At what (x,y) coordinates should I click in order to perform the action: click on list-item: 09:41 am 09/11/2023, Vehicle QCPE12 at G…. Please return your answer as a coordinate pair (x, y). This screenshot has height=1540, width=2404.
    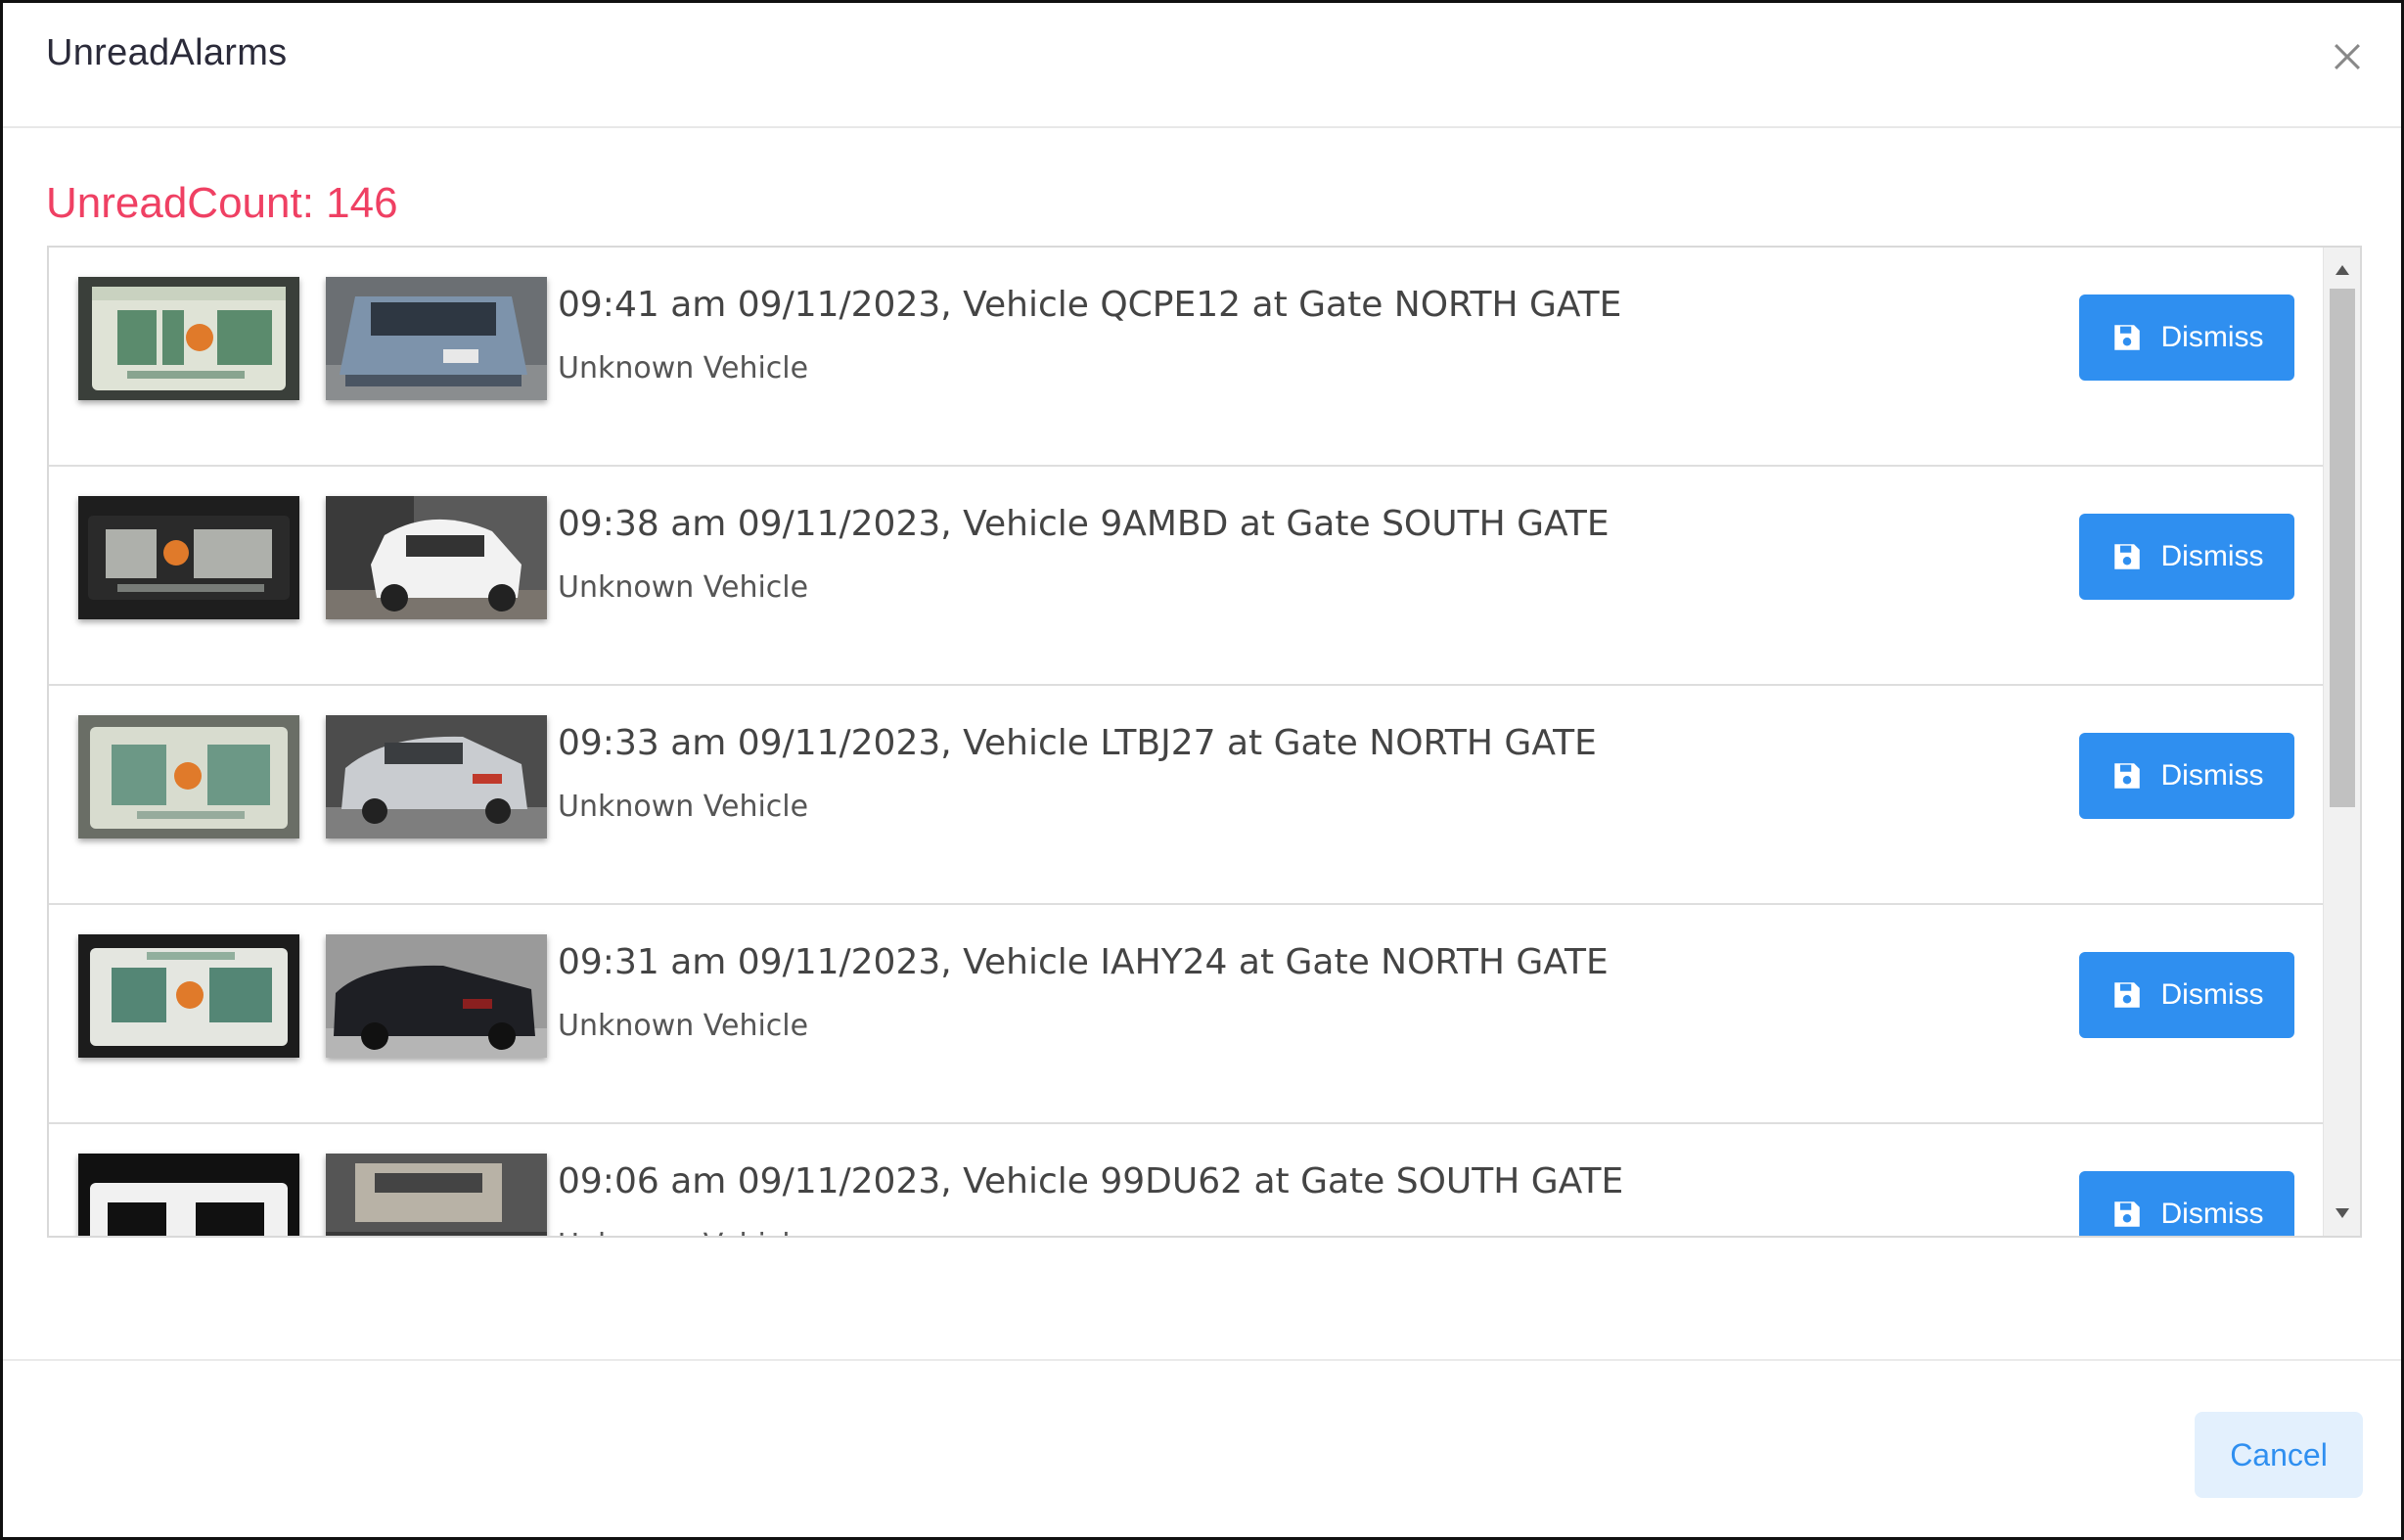
    Looking at the image, I should click on (1187, 357).